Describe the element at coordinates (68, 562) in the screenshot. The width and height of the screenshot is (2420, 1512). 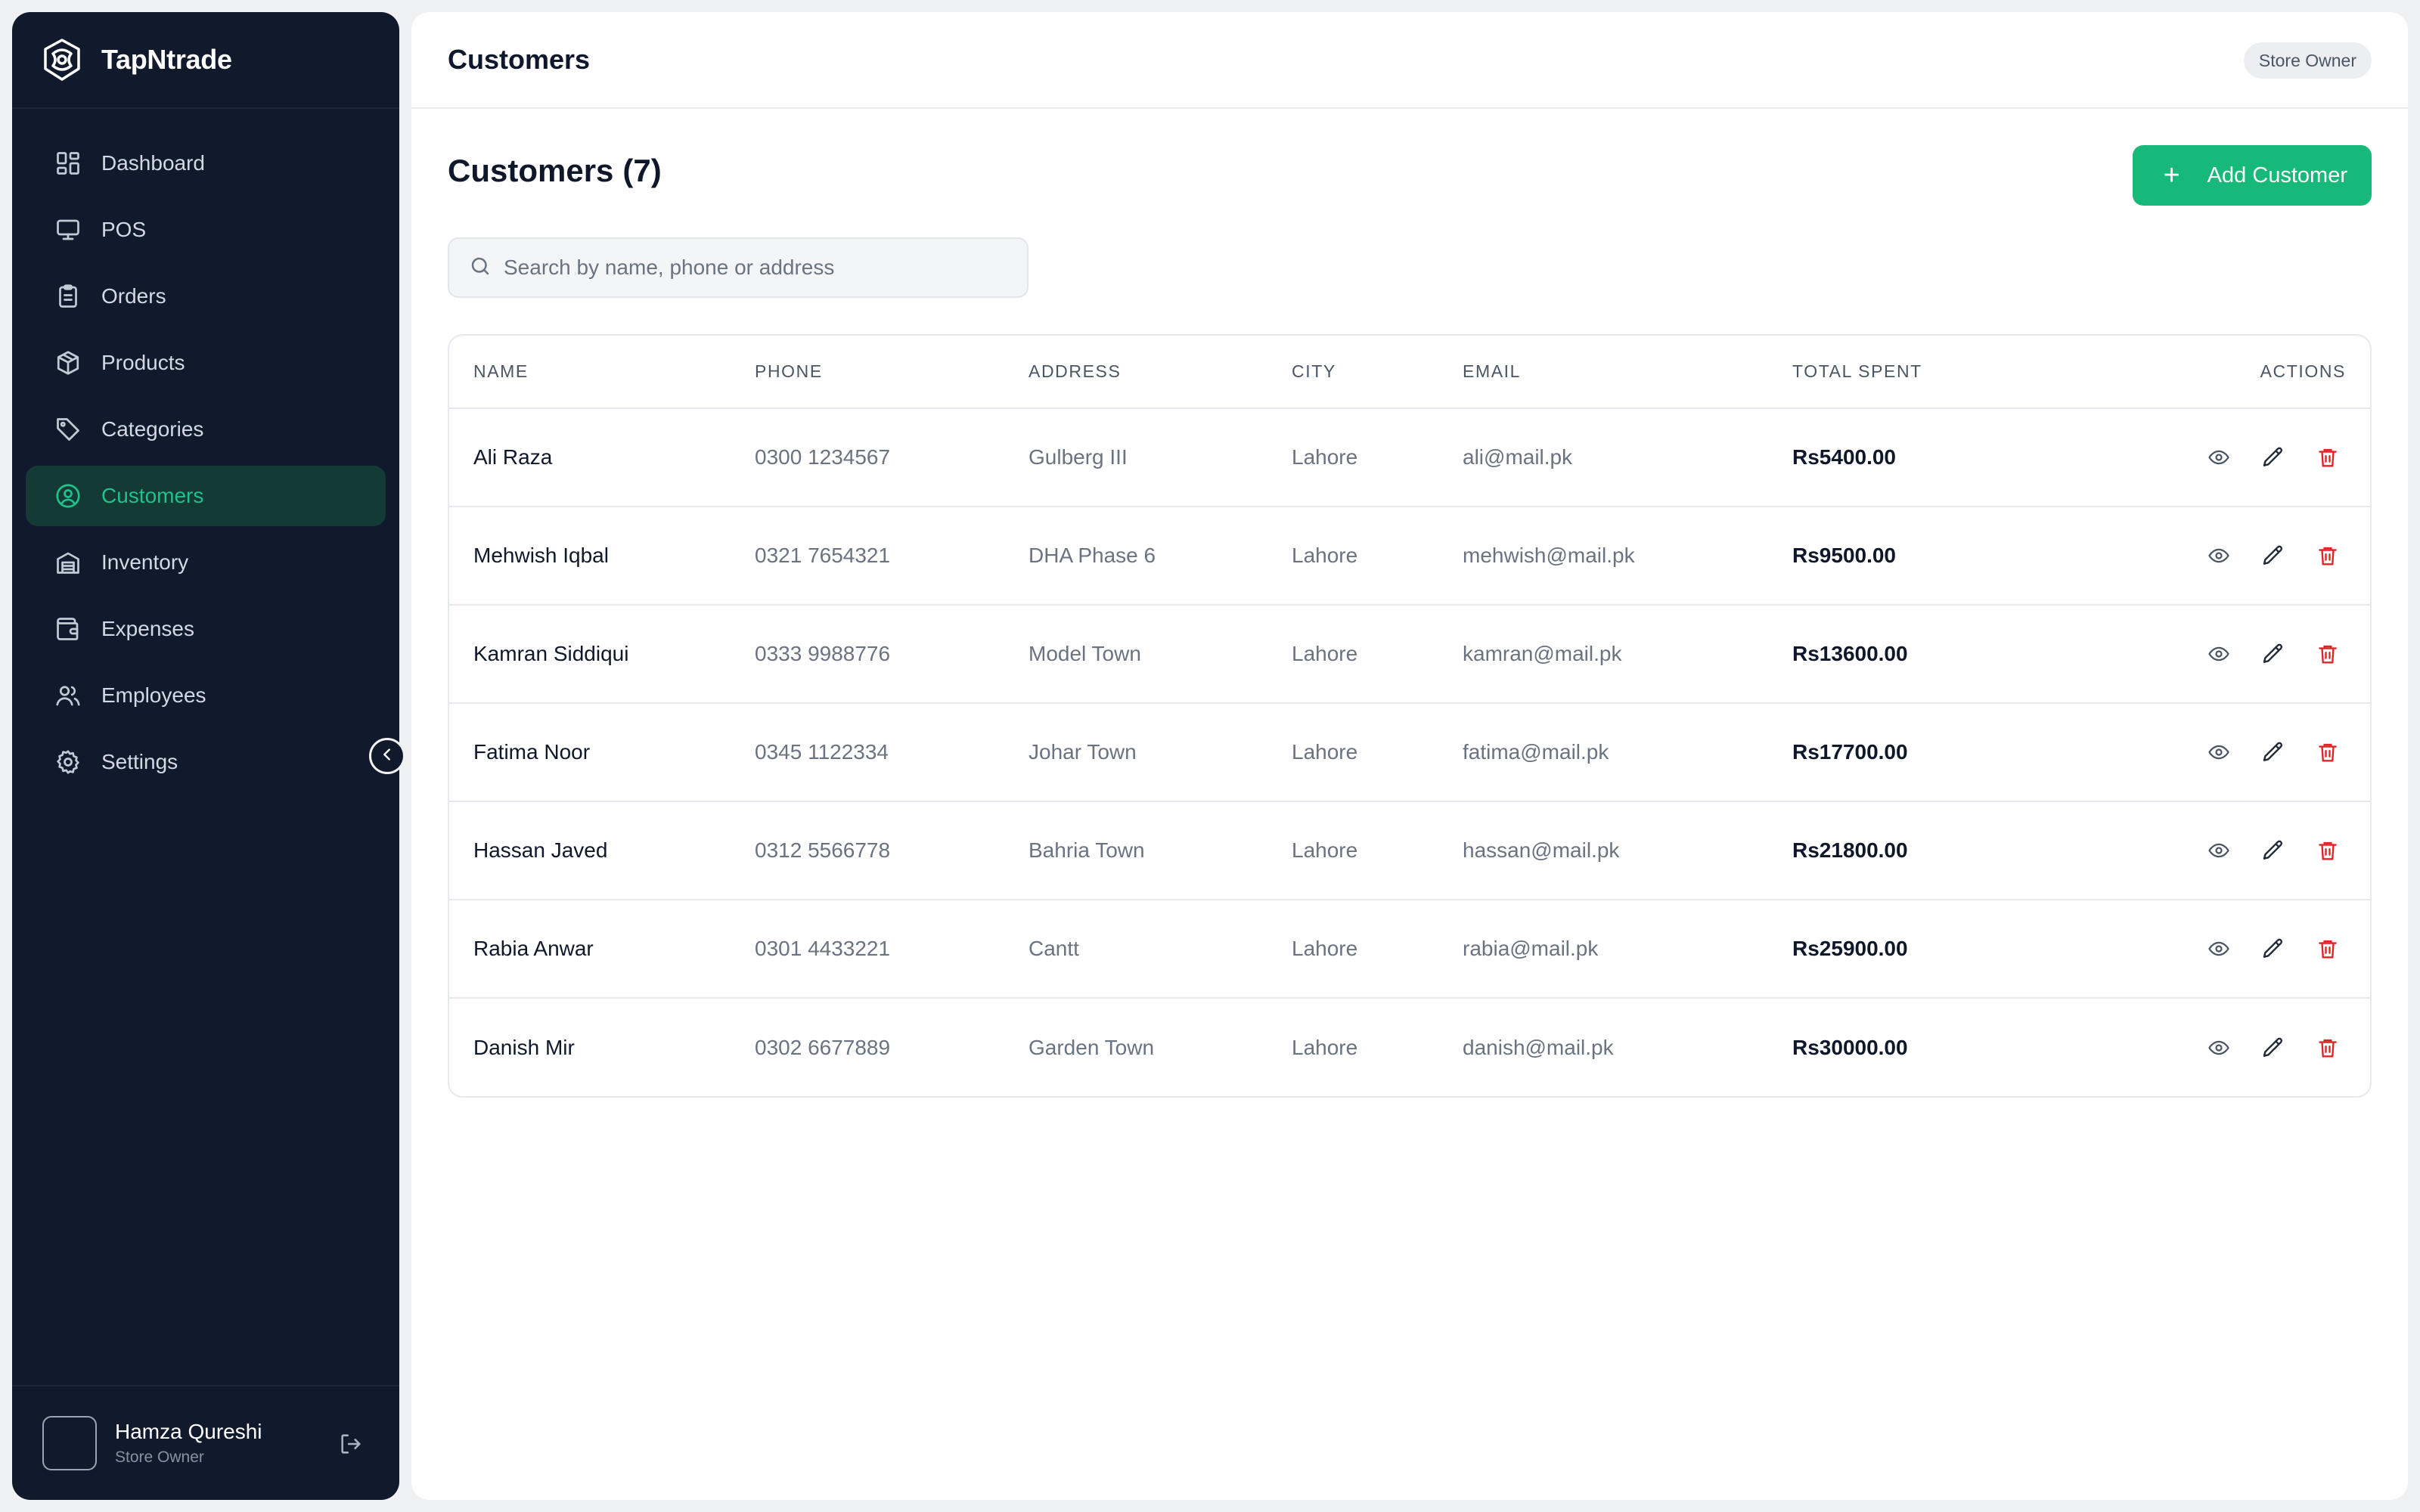
I see `warehouse-icon` at that location.